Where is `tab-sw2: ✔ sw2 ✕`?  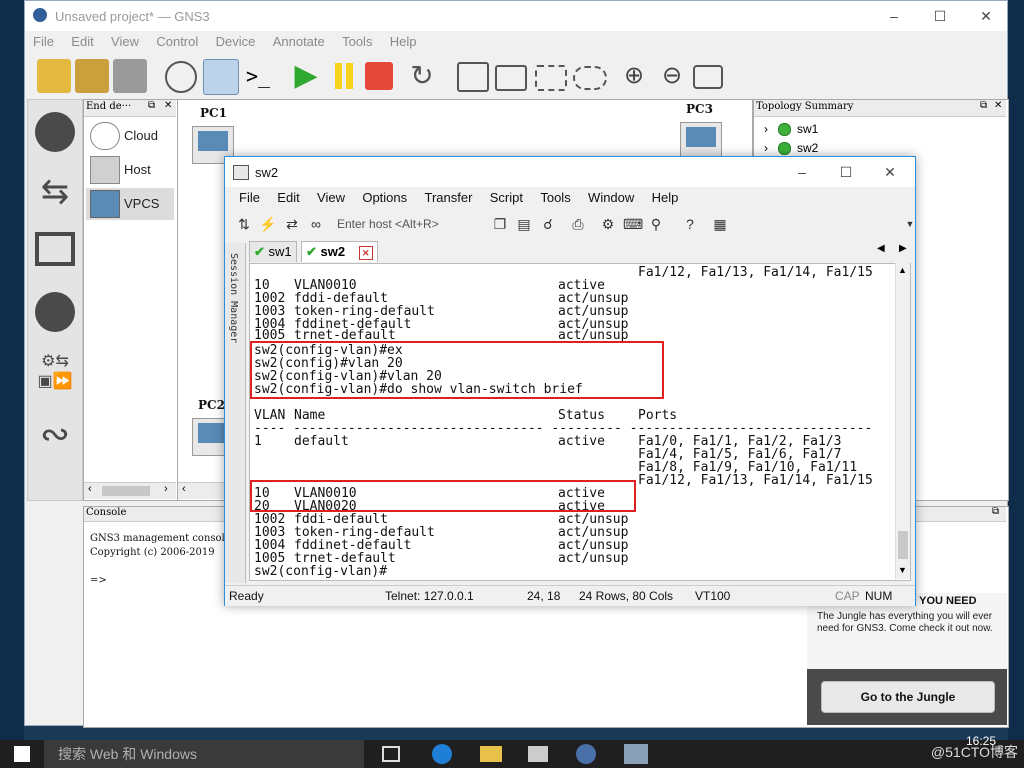 tab-sw2: ✔ sw2 ✕ is located at coordinates (339, 251).